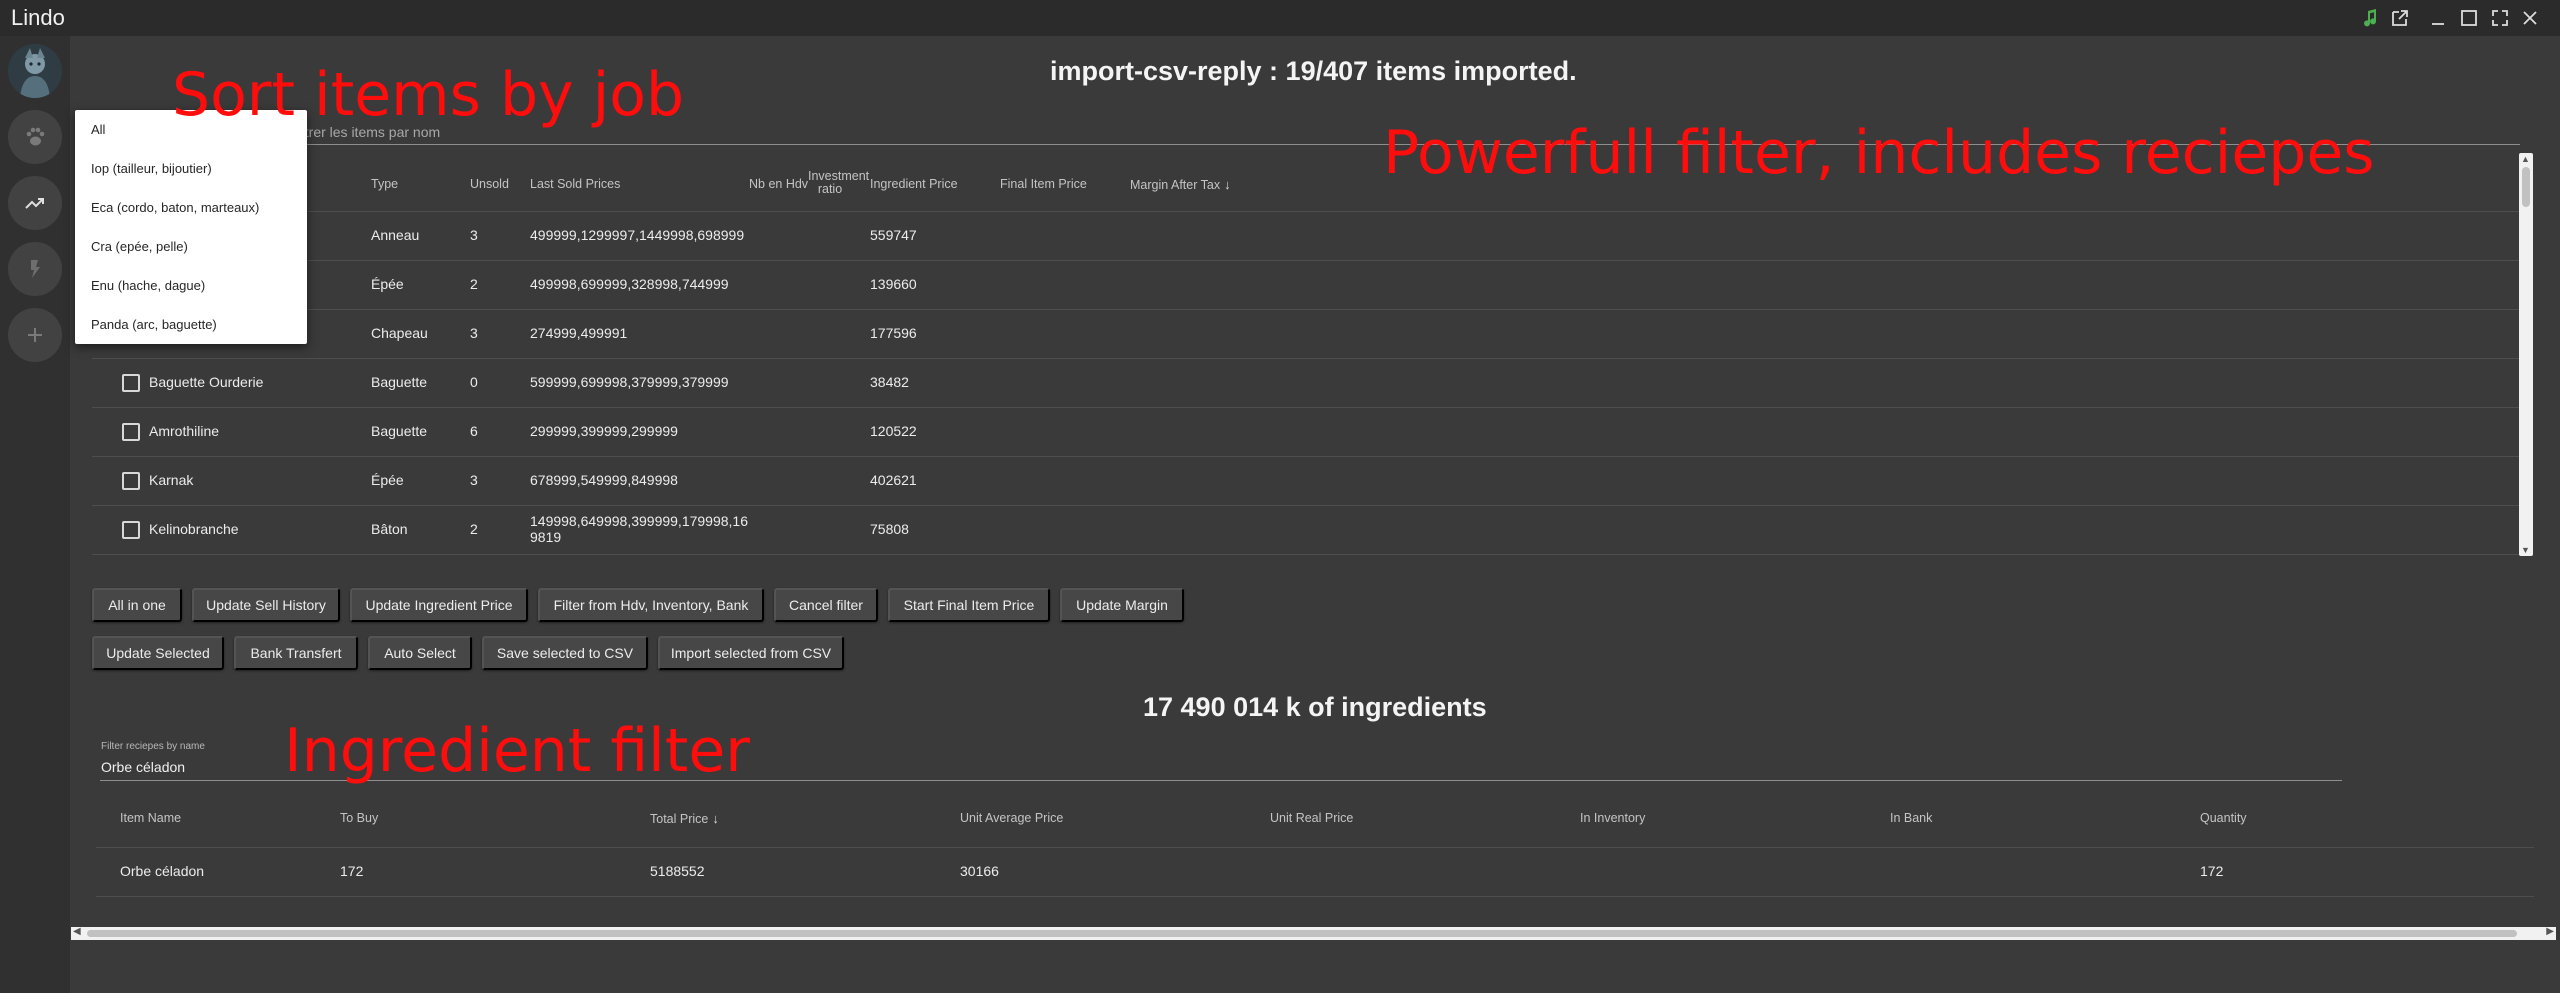 The image size is (2560, 993). Describe the element at coordinates (137, 605) in the screenshot. I see `all-in-one-button: All in one` at that location.